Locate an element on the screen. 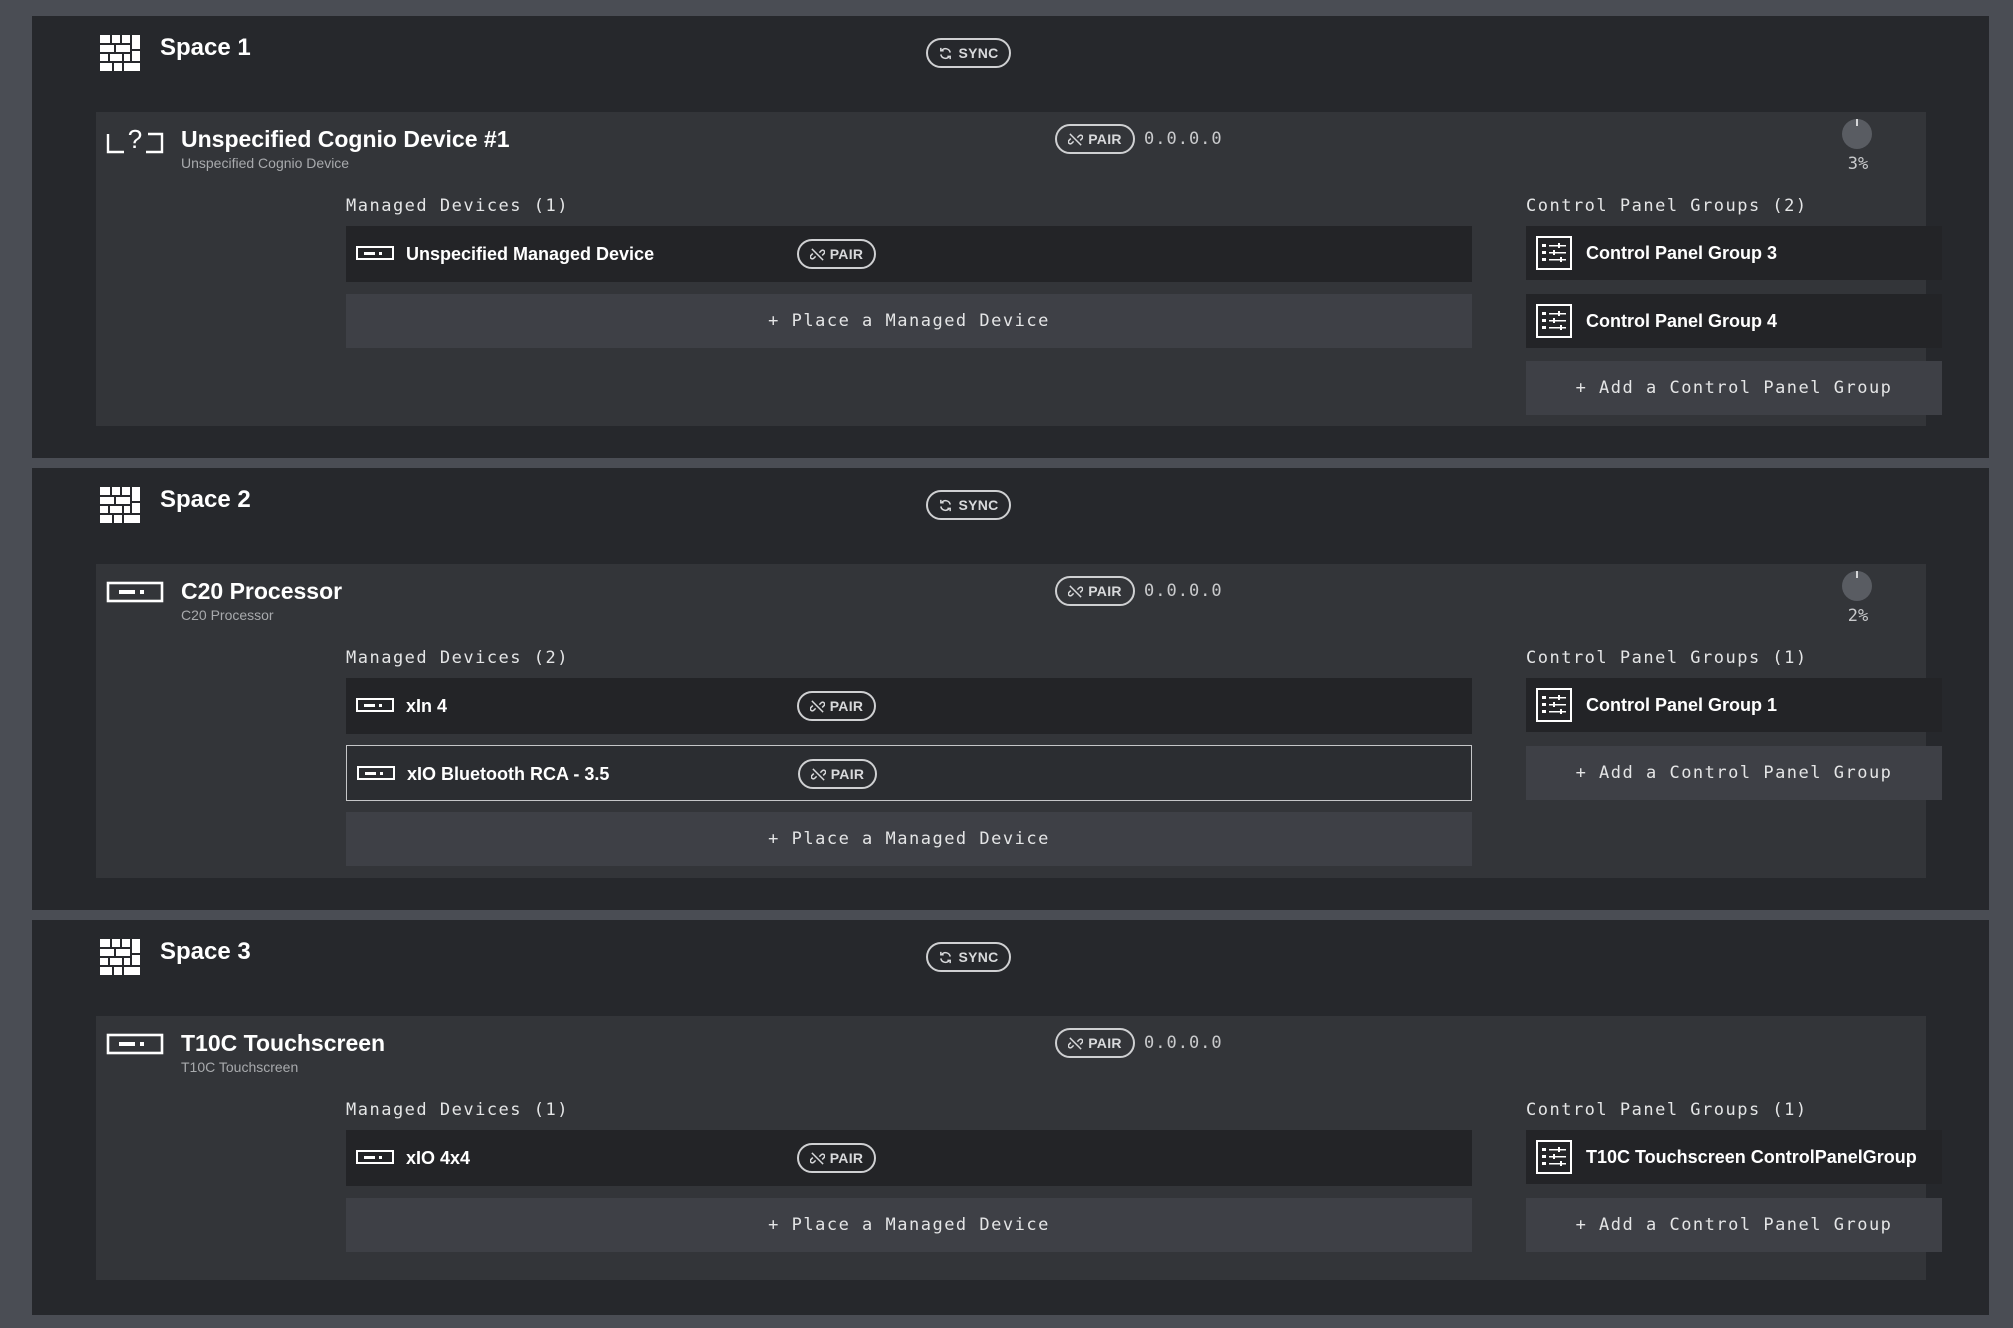 Image resolution: width=2013 pixels, height=1328 pixels. control-panel-group-name: Control Panel Group 1 is located at coordinates (1682, 705).